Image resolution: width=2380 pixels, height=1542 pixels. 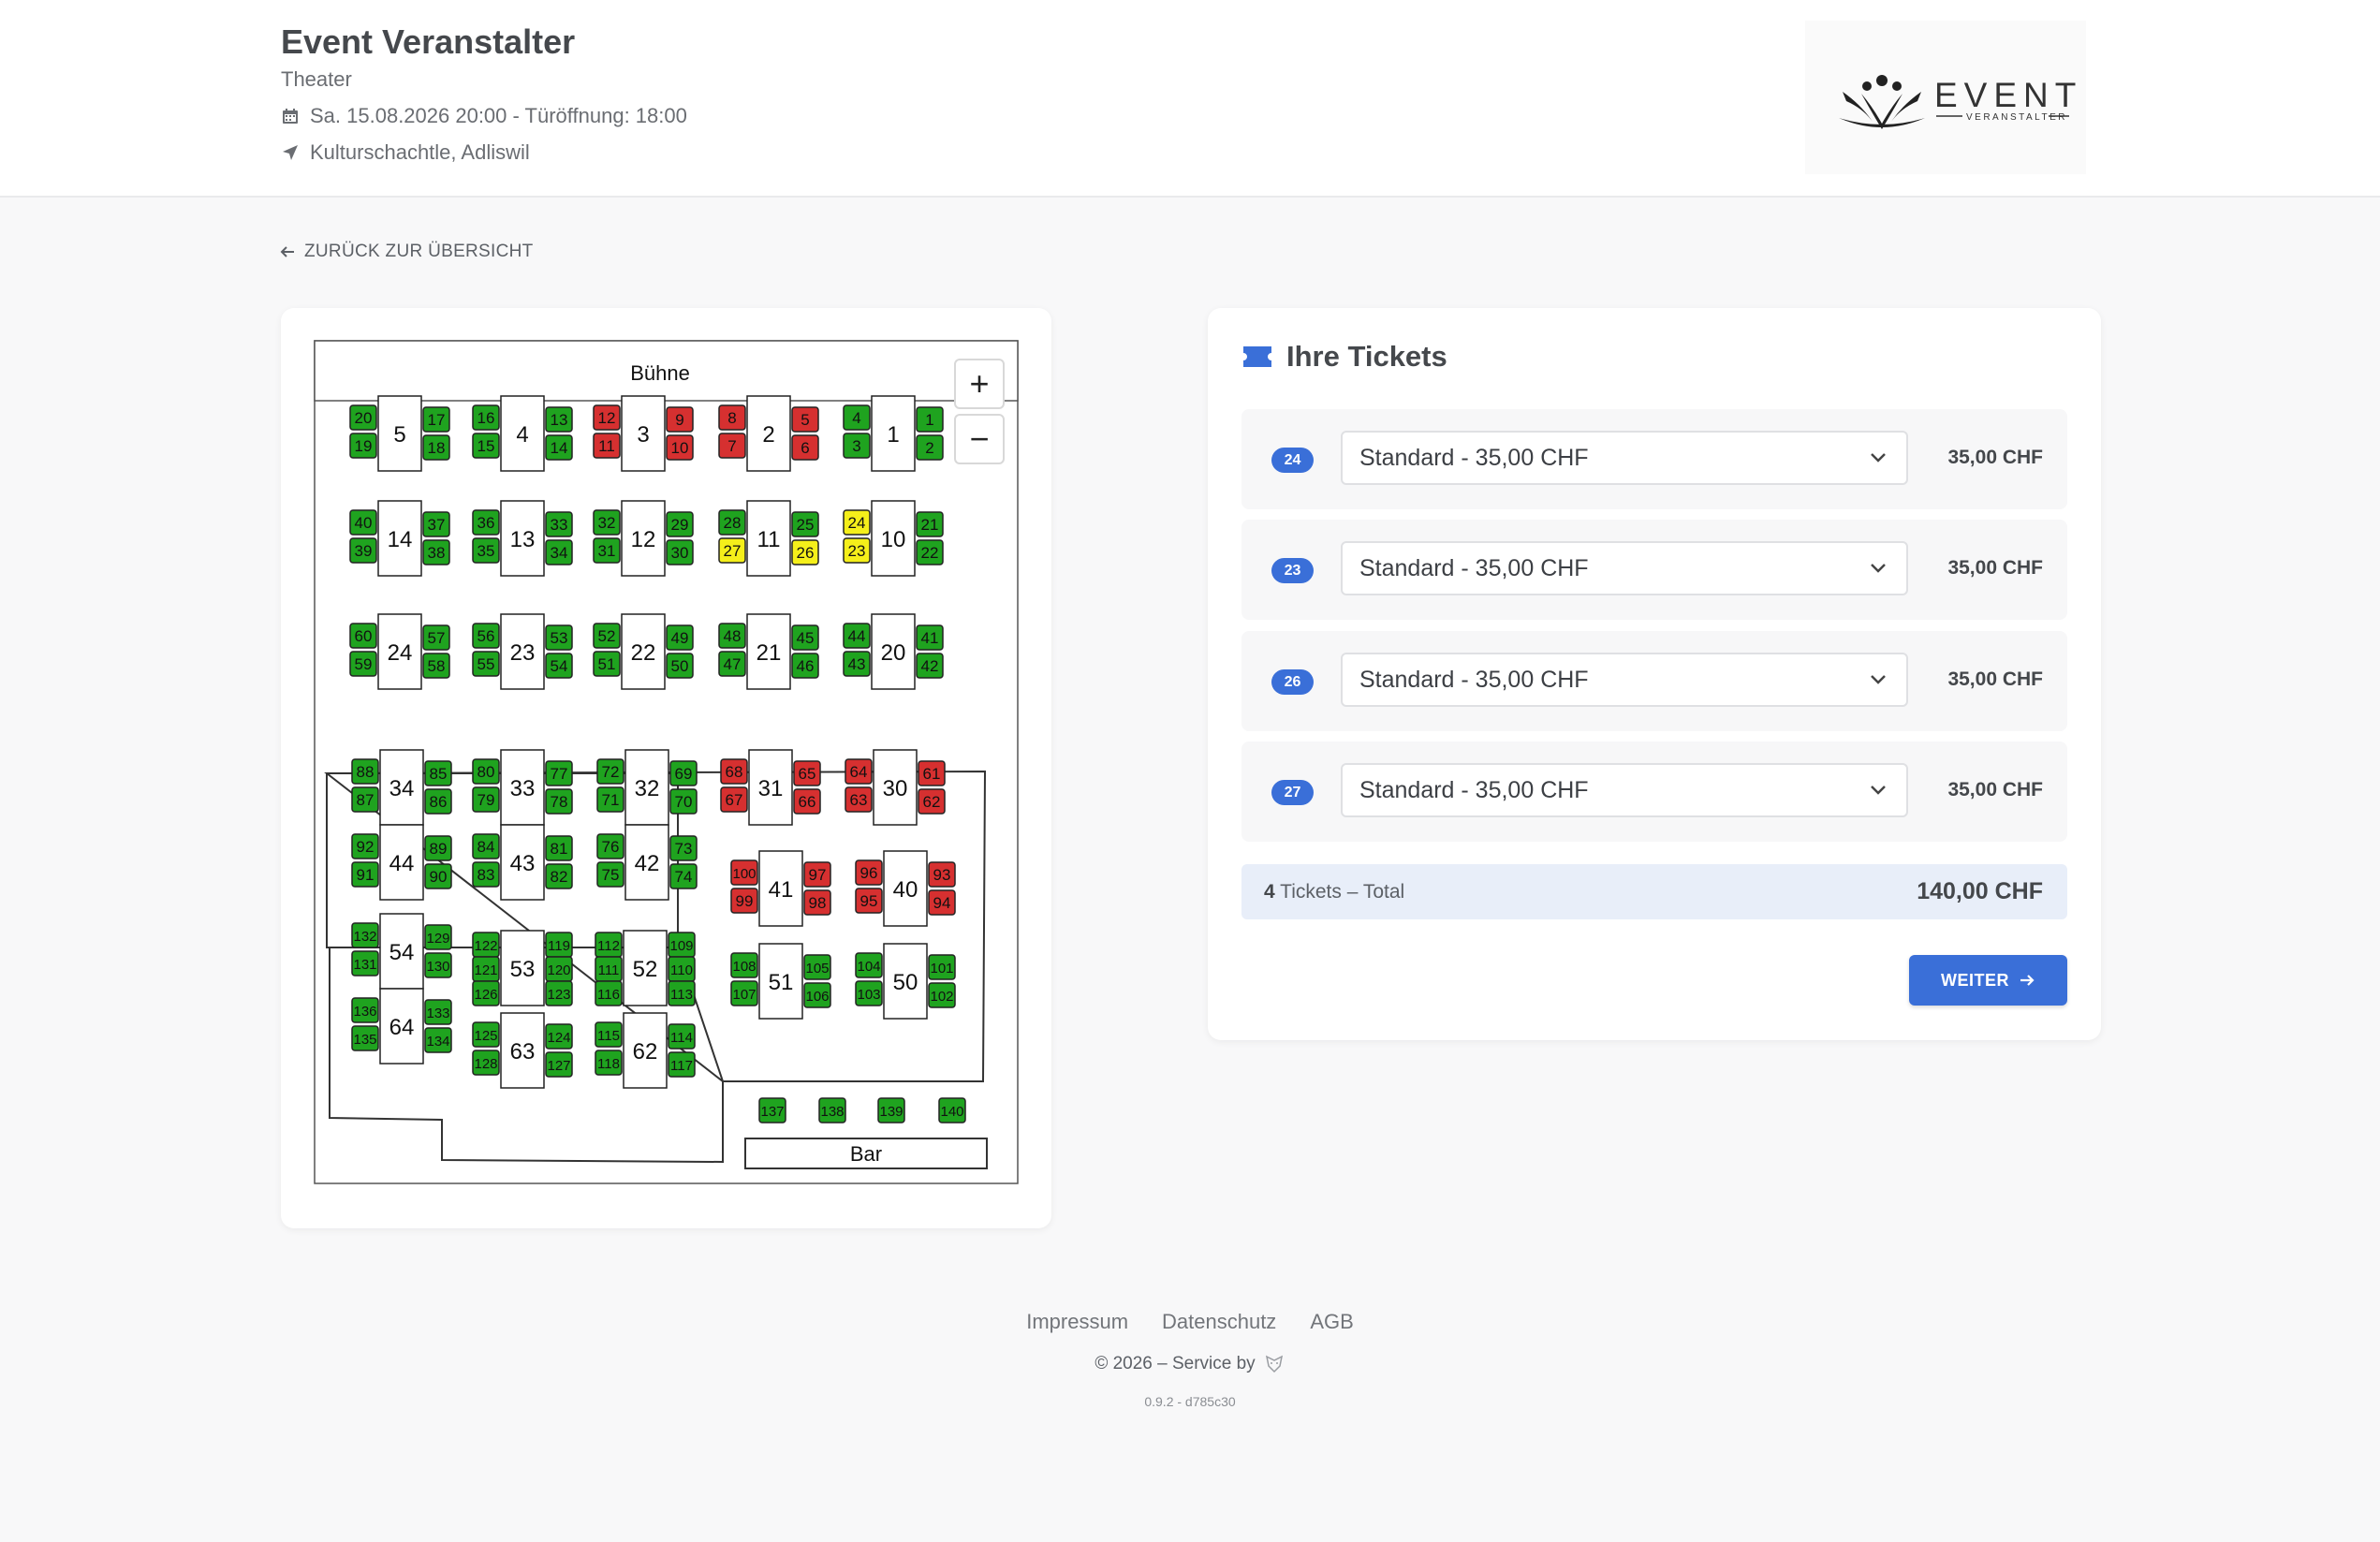 What do you see at coordinates (680, 447) in the screenshot?
I see `seat: 10` at bounding box center [680, 447].